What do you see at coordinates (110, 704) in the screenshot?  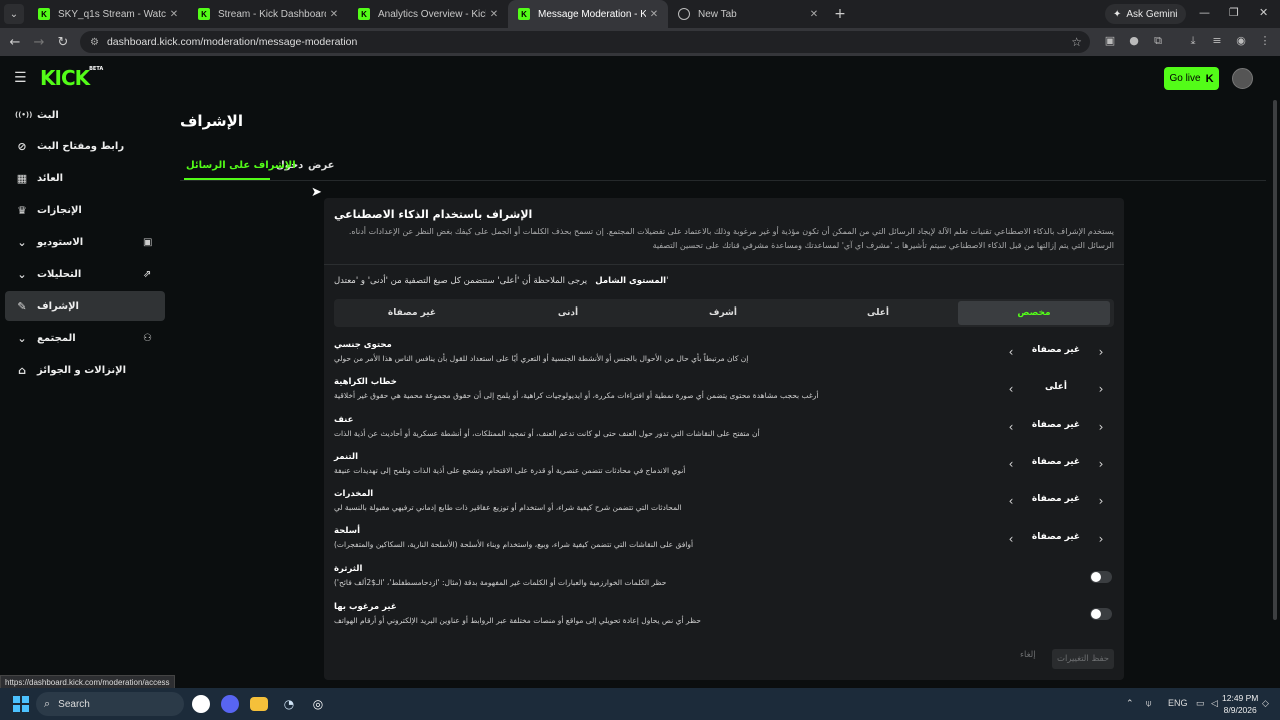 I see `taskbar-search: ⌕ Search` at bounding box center [110, 704].